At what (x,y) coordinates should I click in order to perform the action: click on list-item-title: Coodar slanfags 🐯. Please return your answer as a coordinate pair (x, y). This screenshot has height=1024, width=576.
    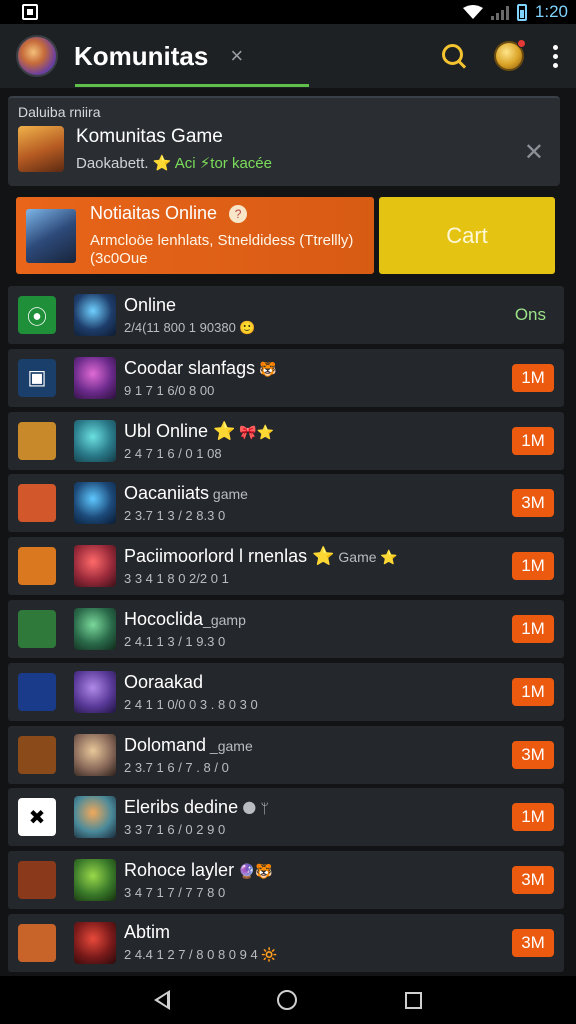
    Looking at the image, I should click on (200, 367).